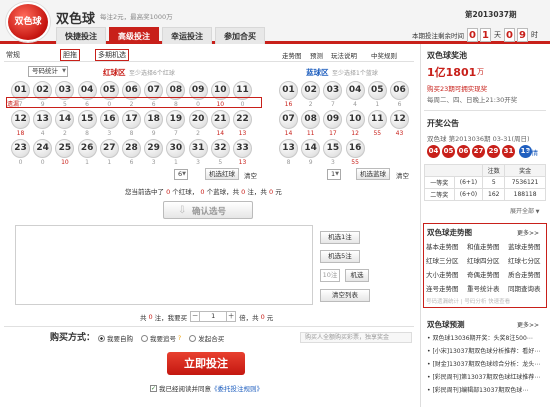 This screenshot has height=407, width=550. What do you see at coordinates (176, 148) in the screenshot?
I see `red-ball-30: 30` at bounding box center [176, 148].